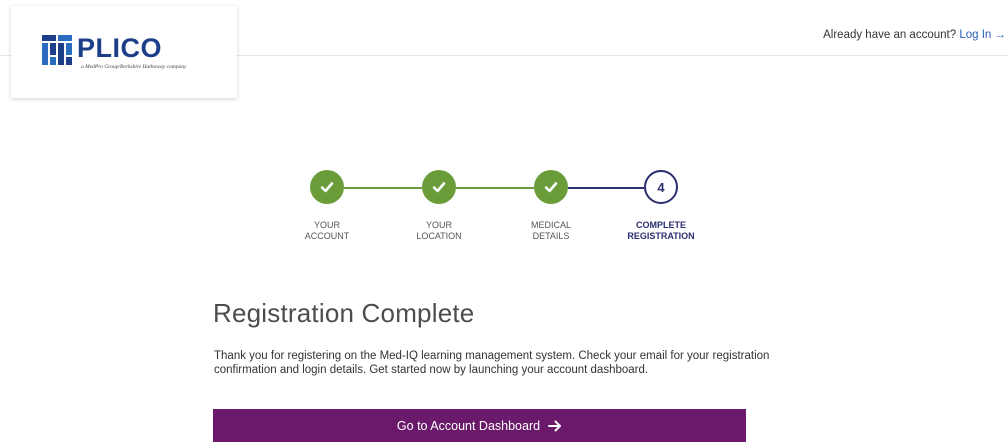 Image resolution: width=1008 pixels, height=442 pixels. I want to click on login-link: Log In →, so click(982, 35).